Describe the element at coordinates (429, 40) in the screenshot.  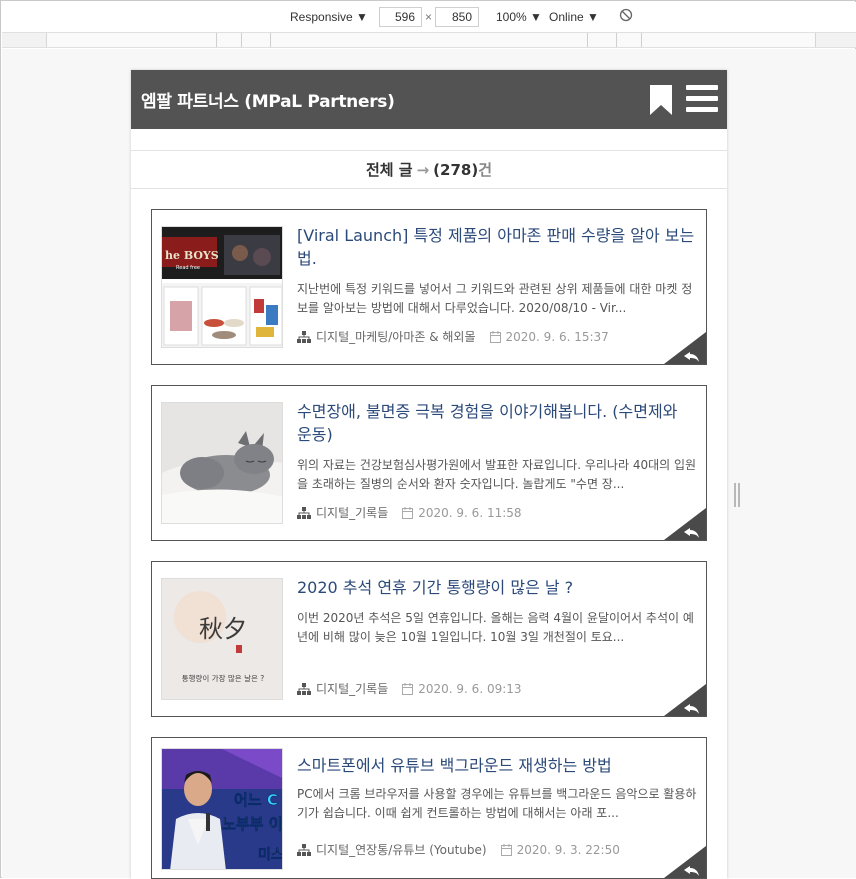
I see `media-query-ruler` at that location.